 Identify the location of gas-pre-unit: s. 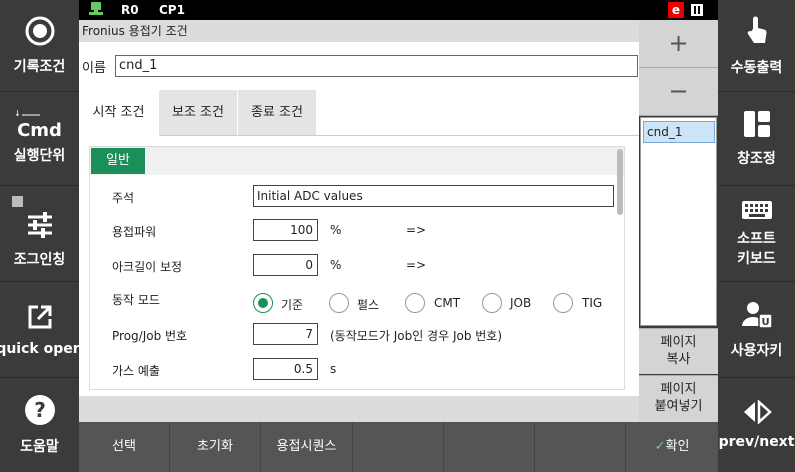
(333, 369).